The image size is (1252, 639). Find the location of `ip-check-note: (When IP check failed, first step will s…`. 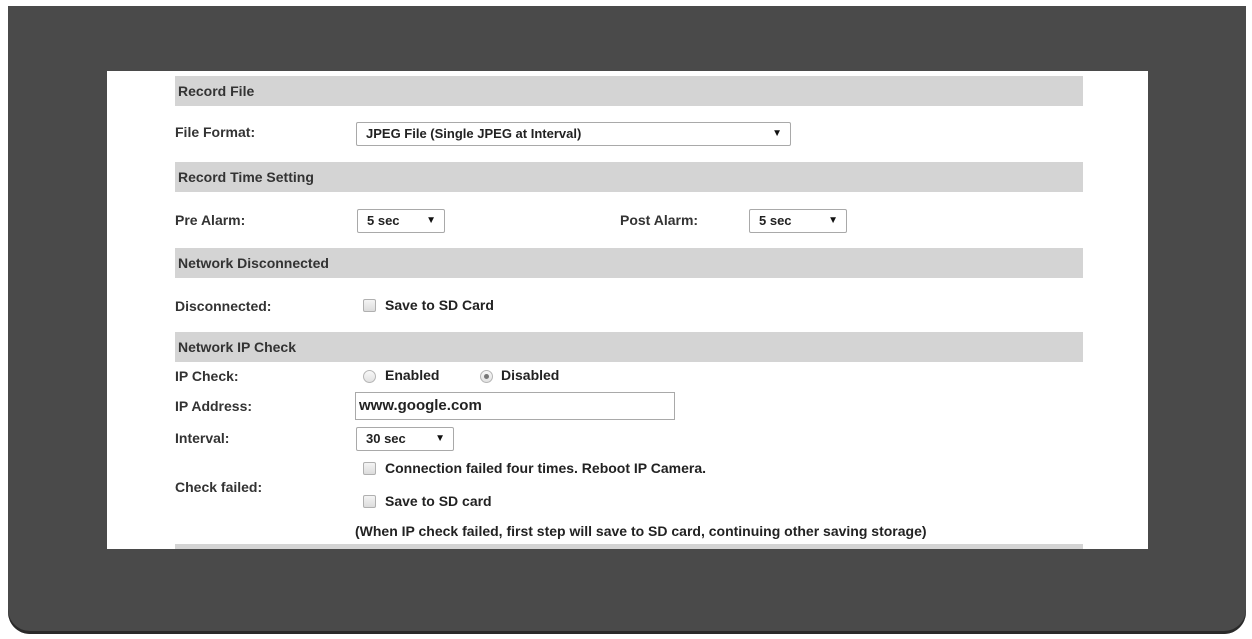

ip-check-note: (When IP check failed, first step will s… is located at coordinates (641, 531).